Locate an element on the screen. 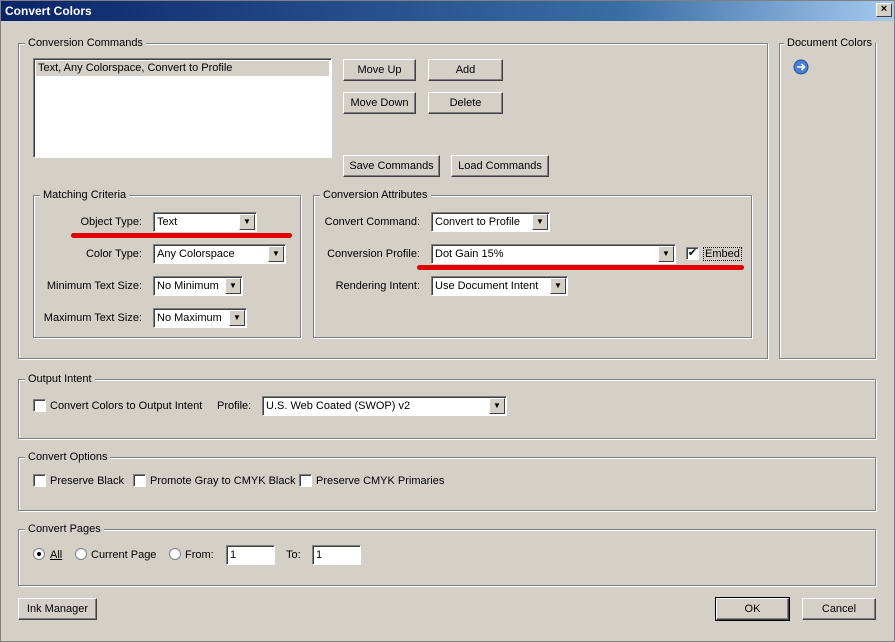 The image size is (895, 642). min-text-size-label: Minimum Text Size: is located at coordinates (94, 286).